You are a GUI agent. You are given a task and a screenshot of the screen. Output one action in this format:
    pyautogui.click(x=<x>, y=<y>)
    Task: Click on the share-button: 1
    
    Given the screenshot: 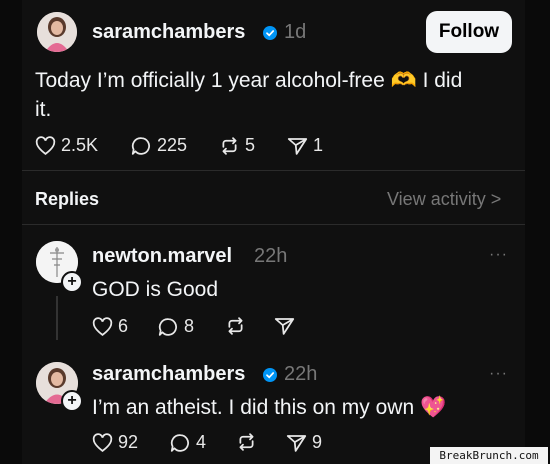 What is the action you would take?
    pyautogui.click(x=305, y=145)
    